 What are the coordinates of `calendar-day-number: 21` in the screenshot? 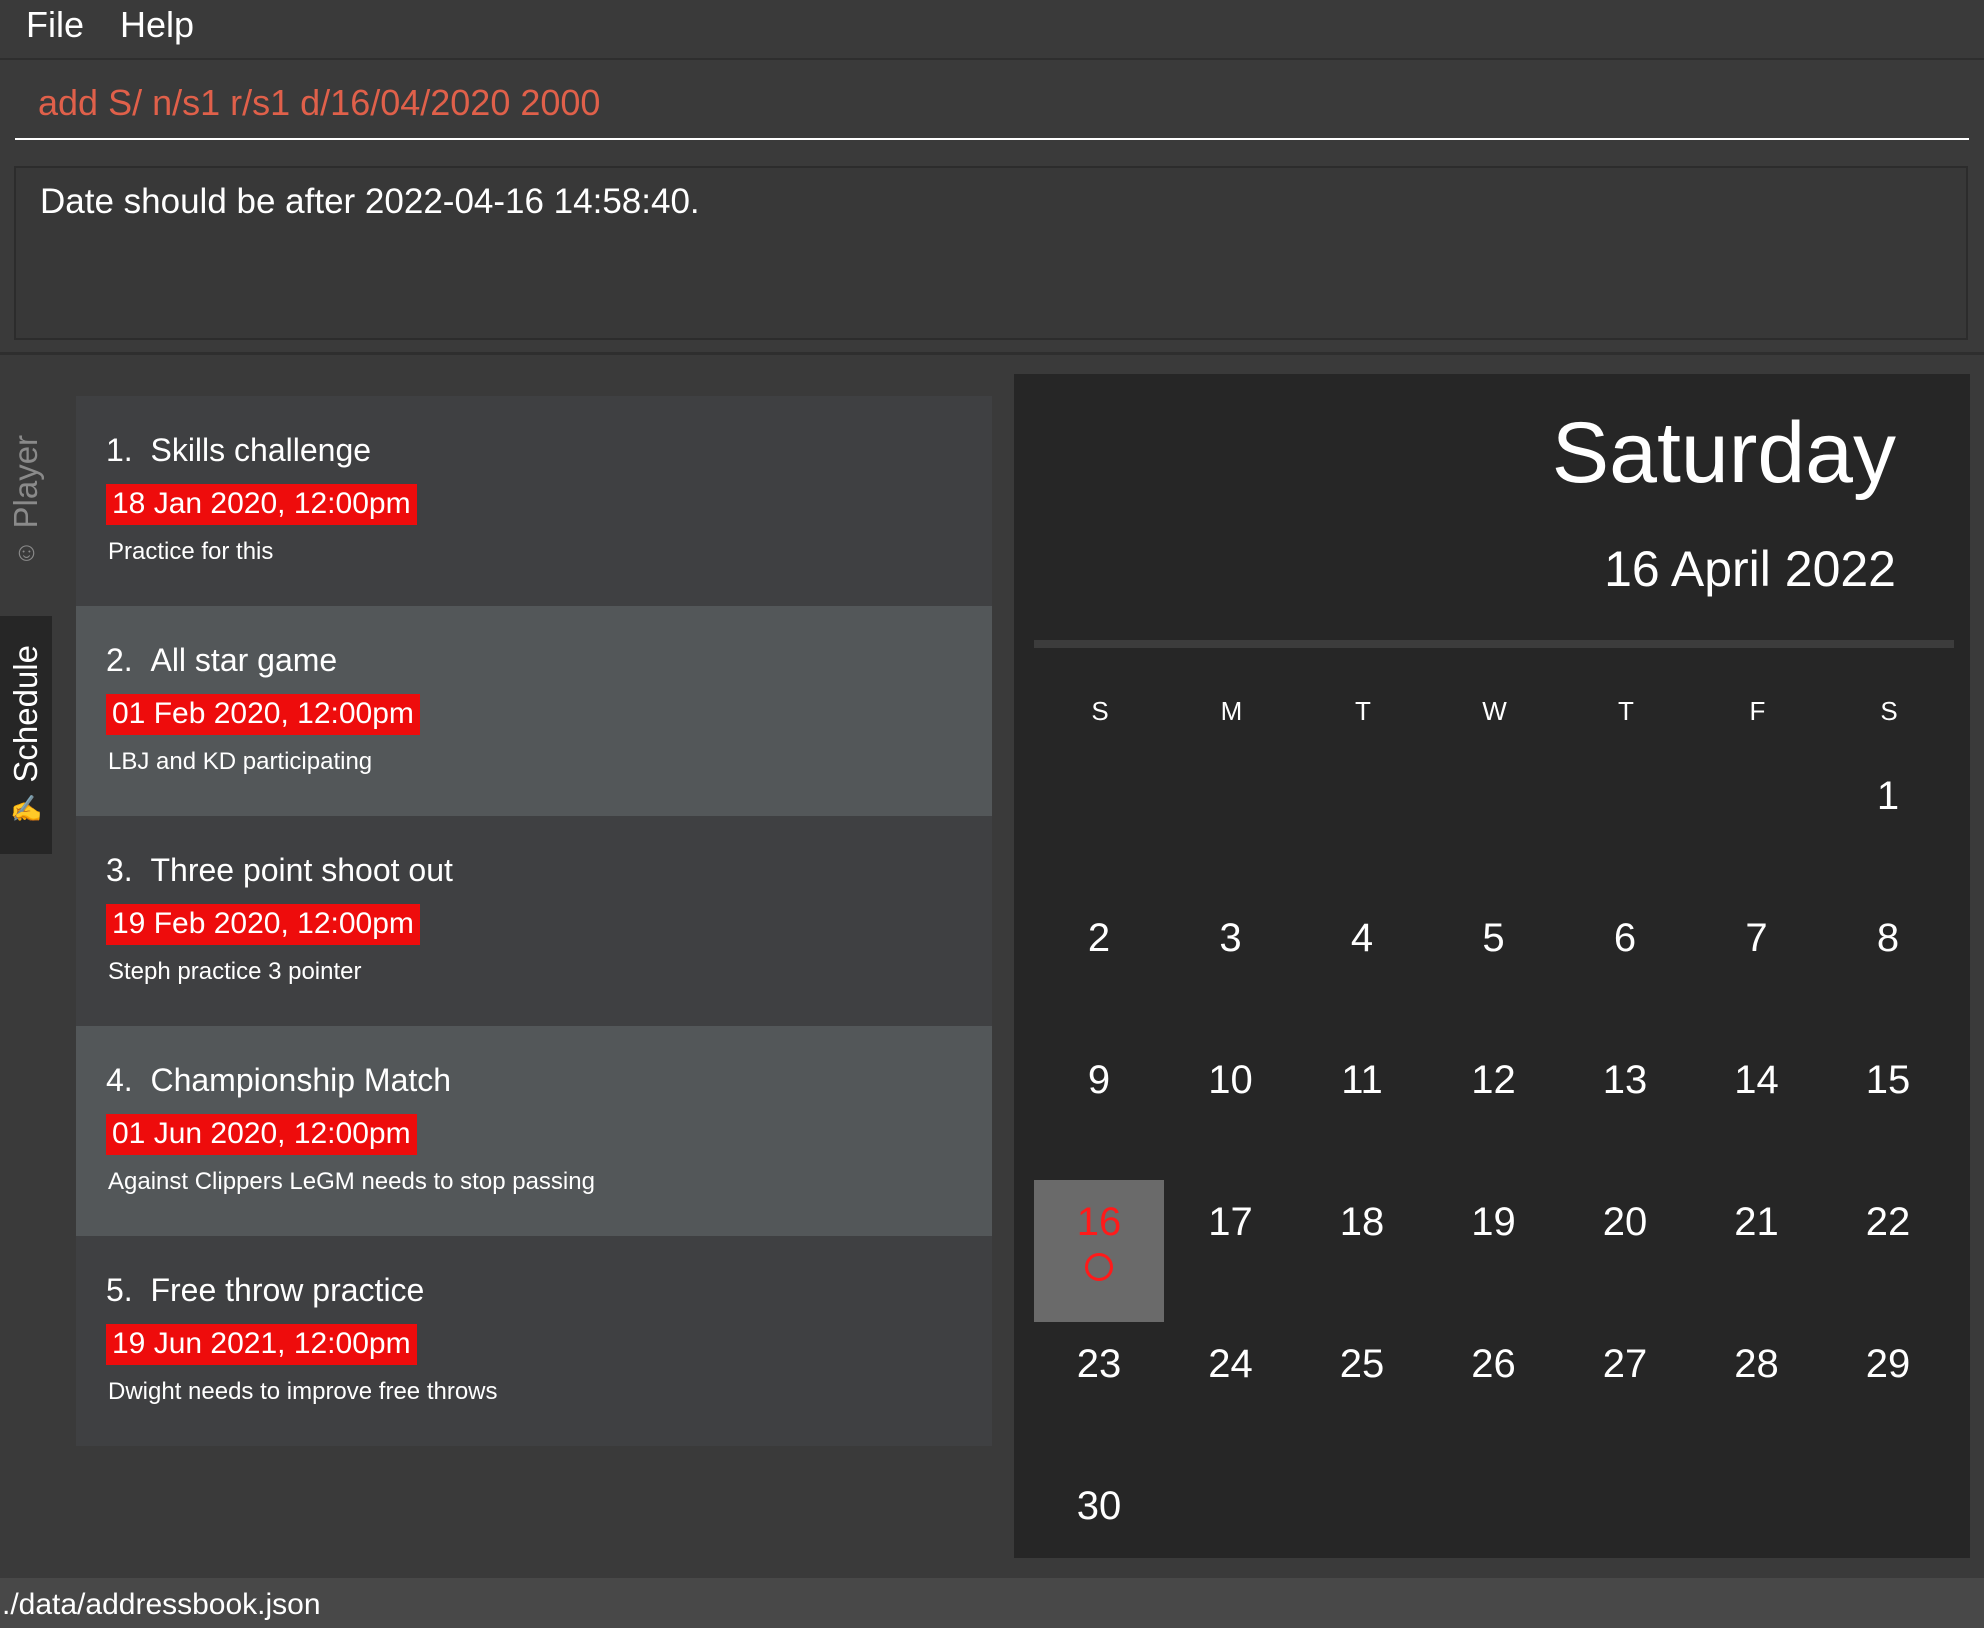 It's located at (1756, 1222).